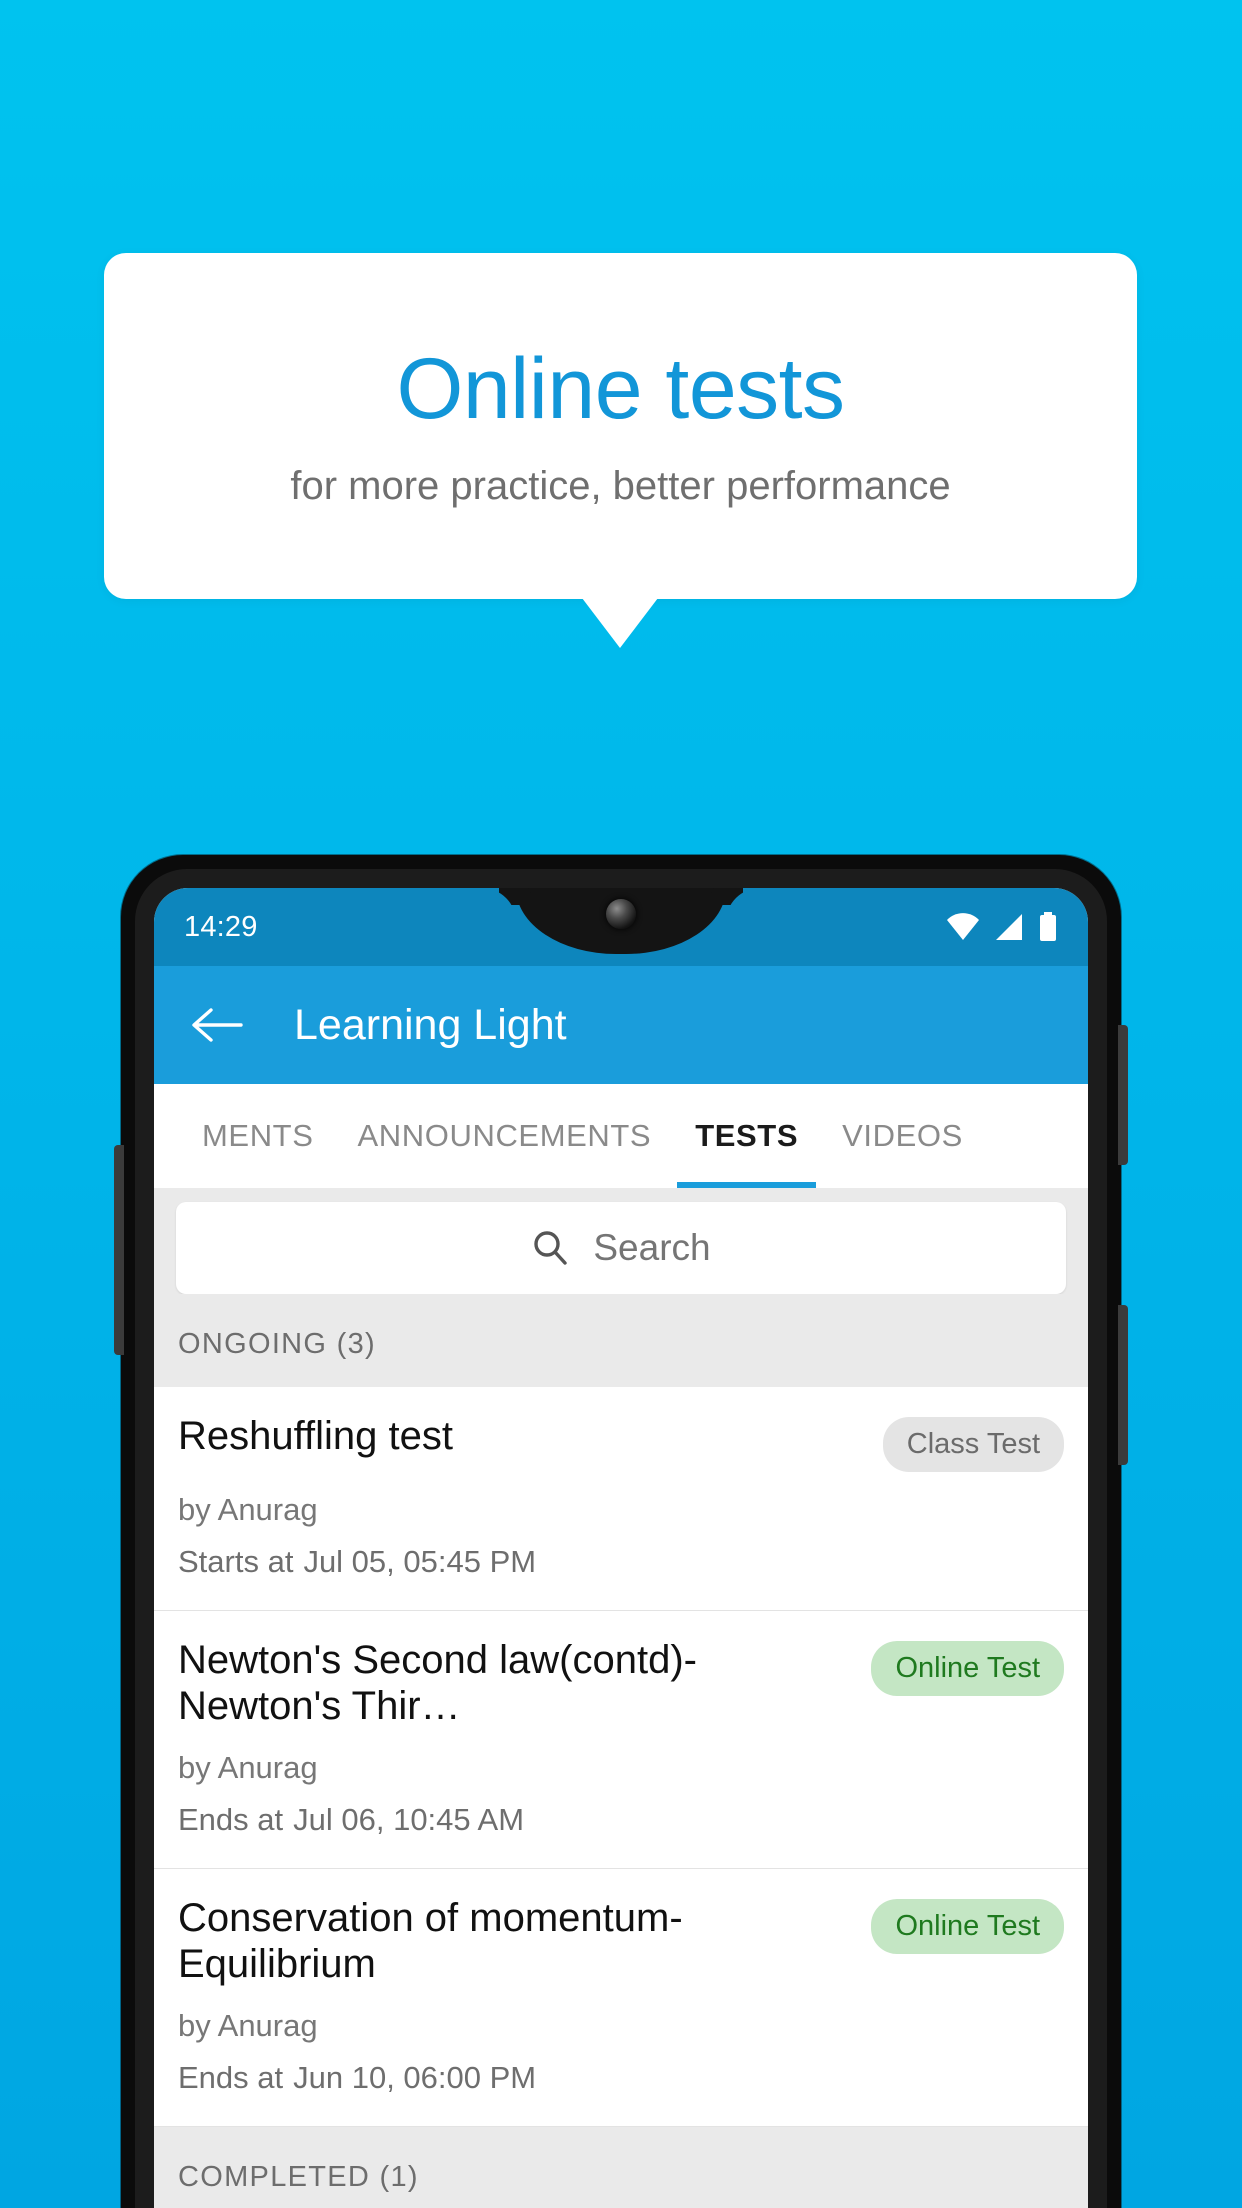 The image size is (1242, 2208). I want to click on test-time: Ends at Jul 06, 10:45 AM, so click(621, 1820).